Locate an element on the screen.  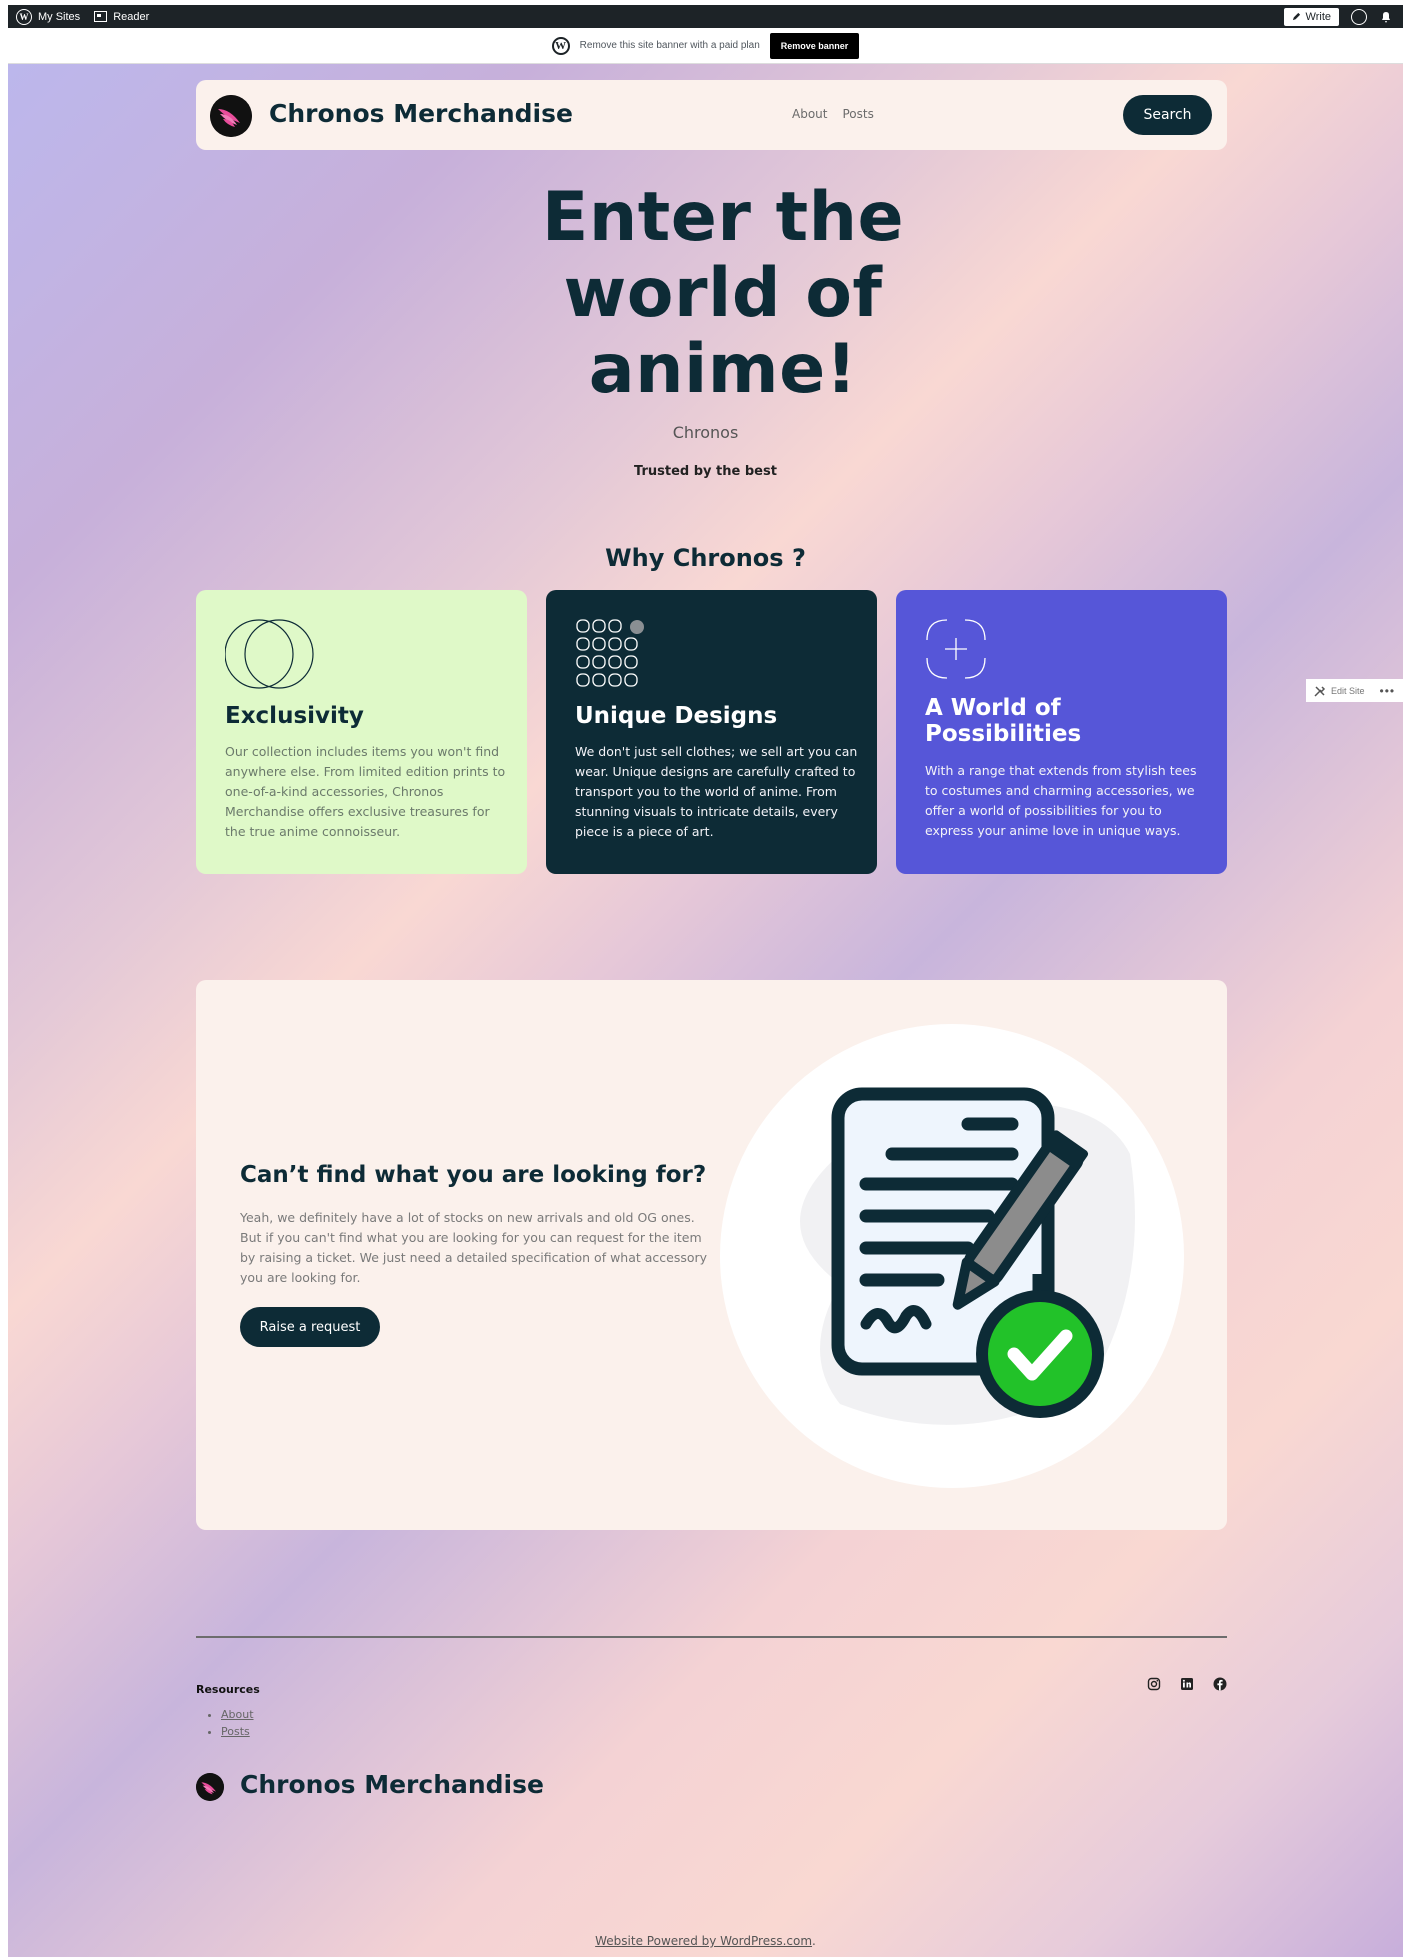
powered-by-link: Website Powered by WordPress.com is located at coordinates (703, 1941).